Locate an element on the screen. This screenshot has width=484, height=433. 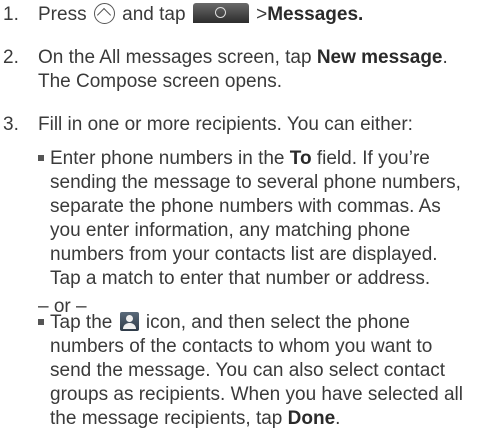
step-number: 2. is located at coordinates (11, 57).